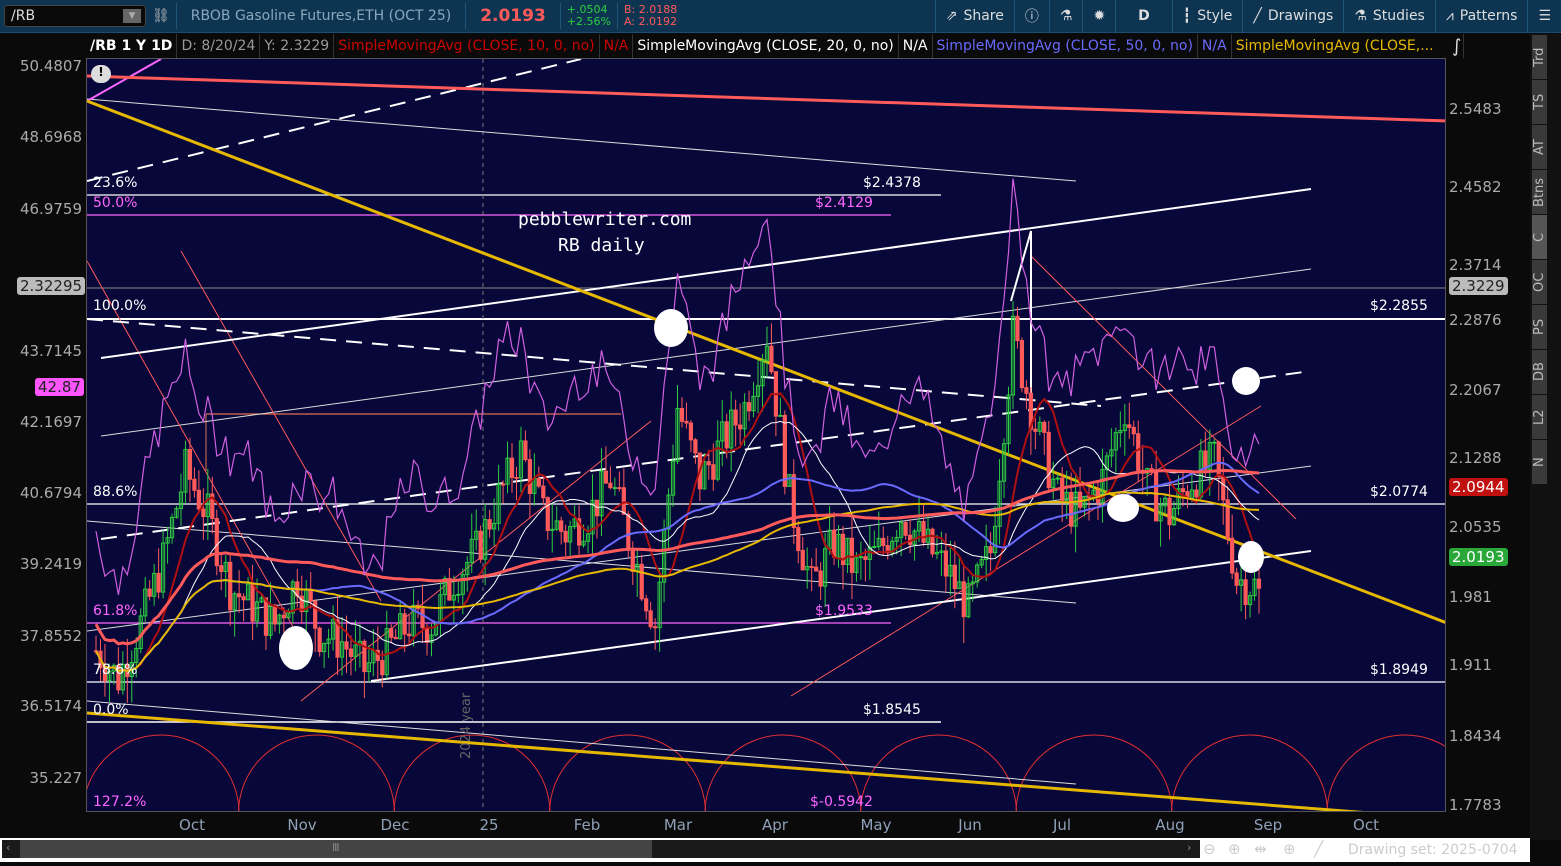 The width and height of the screenshot is (1561, 866). Describe the element at coordinates (1539, 417) in the screenshot. I see `sidebar-tab-l2: L2` at that location.